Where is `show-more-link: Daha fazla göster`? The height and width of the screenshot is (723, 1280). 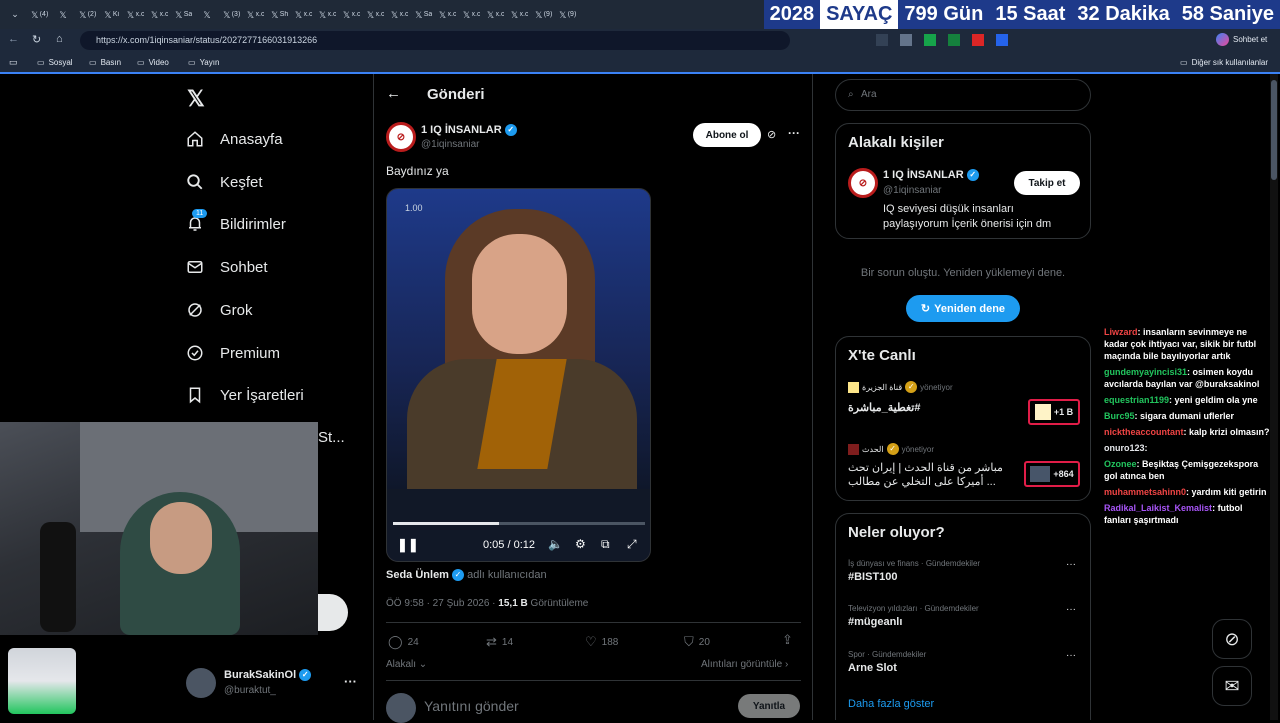
show-more-link: Daha fazla göster is located at coordinates (891, 704).